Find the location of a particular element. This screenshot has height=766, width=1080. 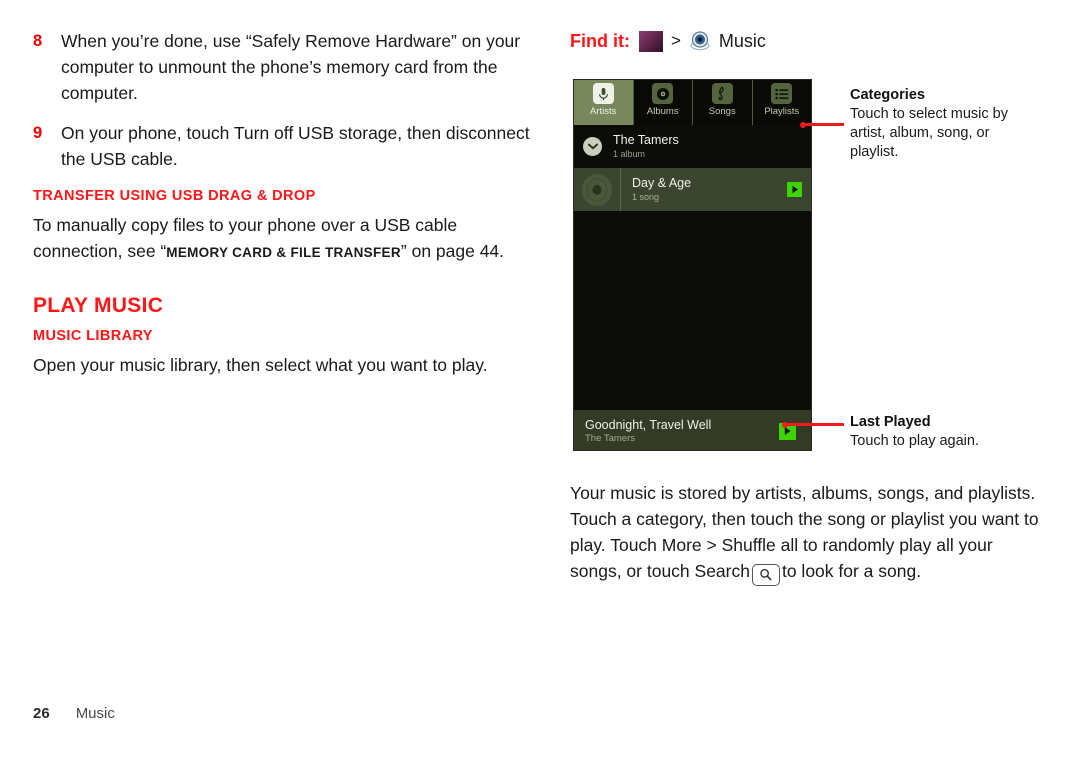

step-number: 9 is located at coordinates (38, 133).